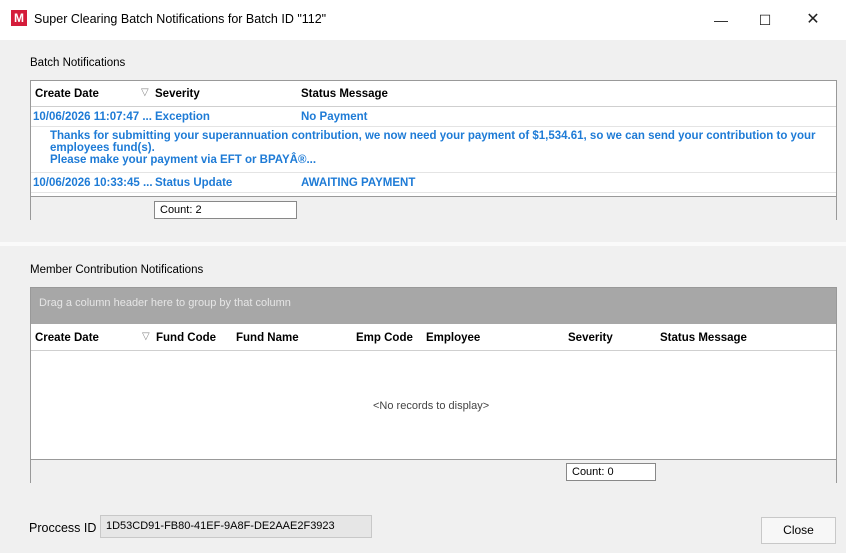  I want to click on detail-line: employees fund(s)., so click(102, 148).